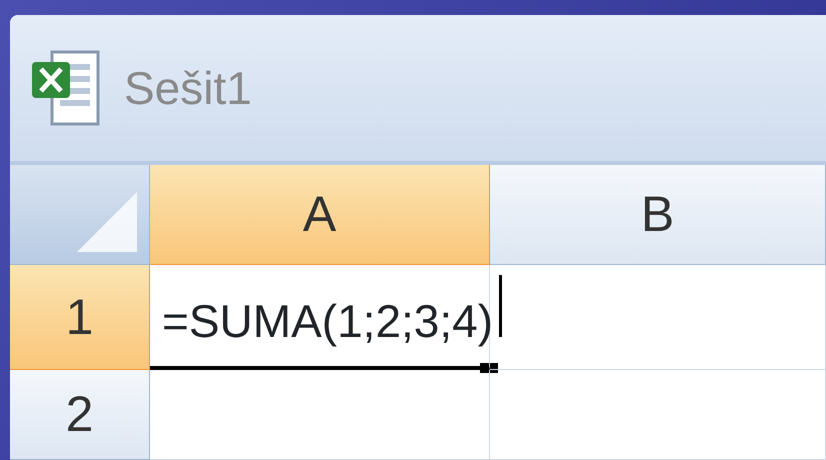 The image size is (826, 460). I want to click on window-title: Sešit1, so click(188, 88).